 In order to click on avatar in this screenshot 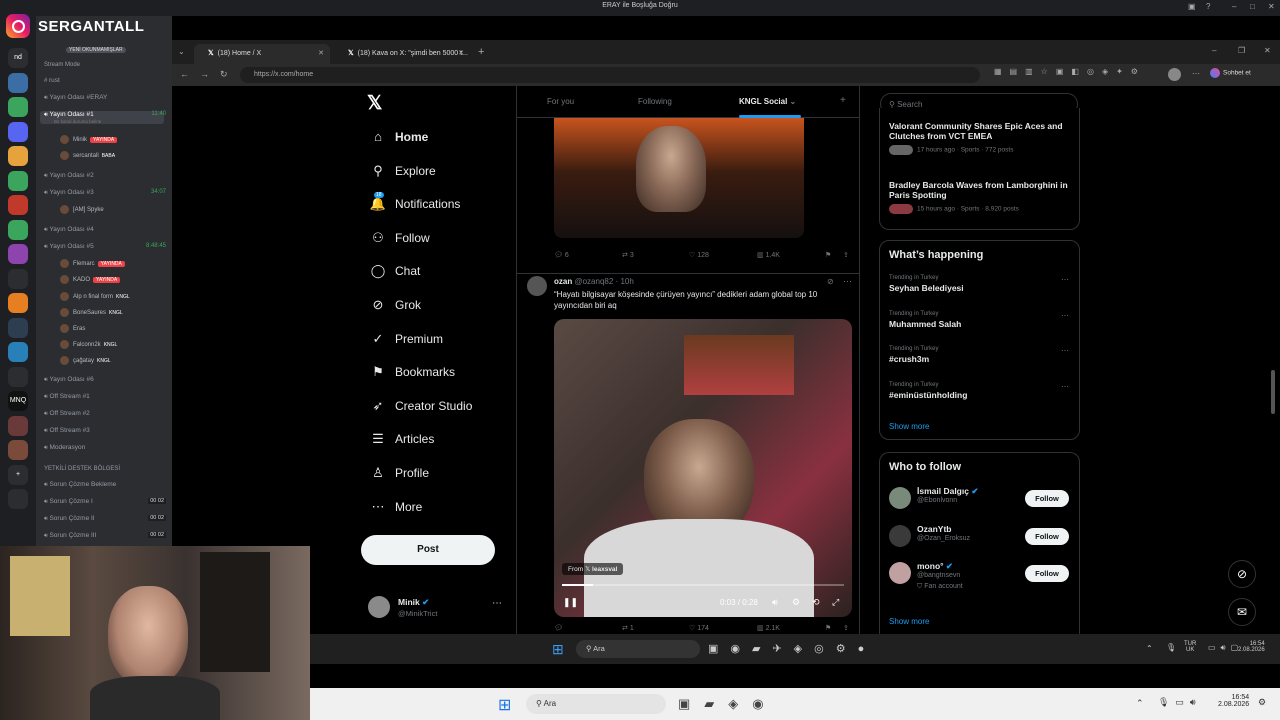, I will do `click(537, 286)`.